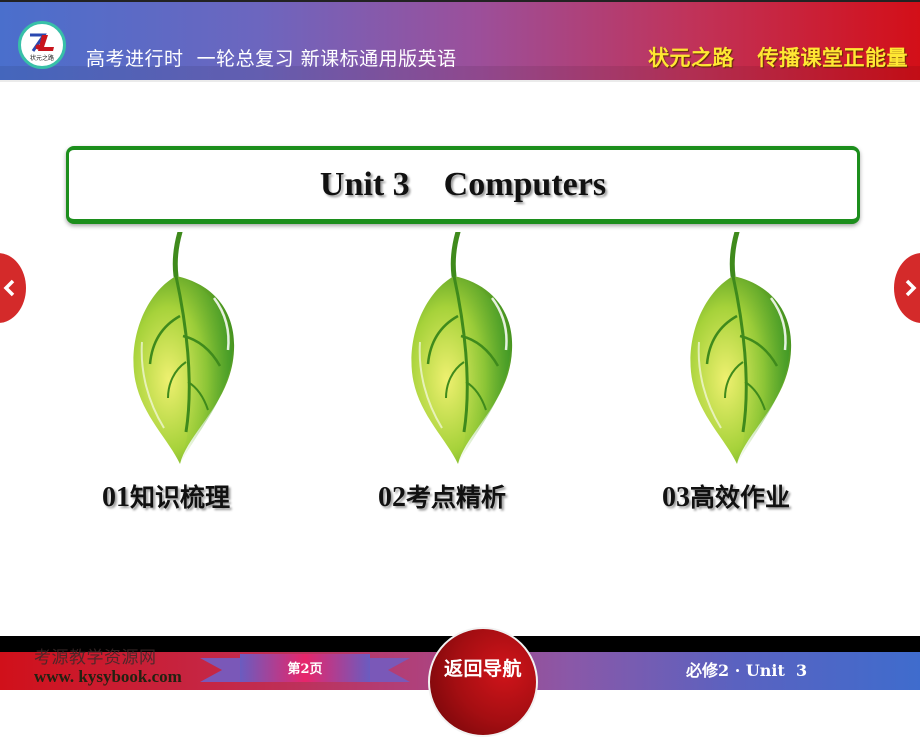 The image size is (920, 737). I want to click on section-label: 考点精析, so click(456, 497).